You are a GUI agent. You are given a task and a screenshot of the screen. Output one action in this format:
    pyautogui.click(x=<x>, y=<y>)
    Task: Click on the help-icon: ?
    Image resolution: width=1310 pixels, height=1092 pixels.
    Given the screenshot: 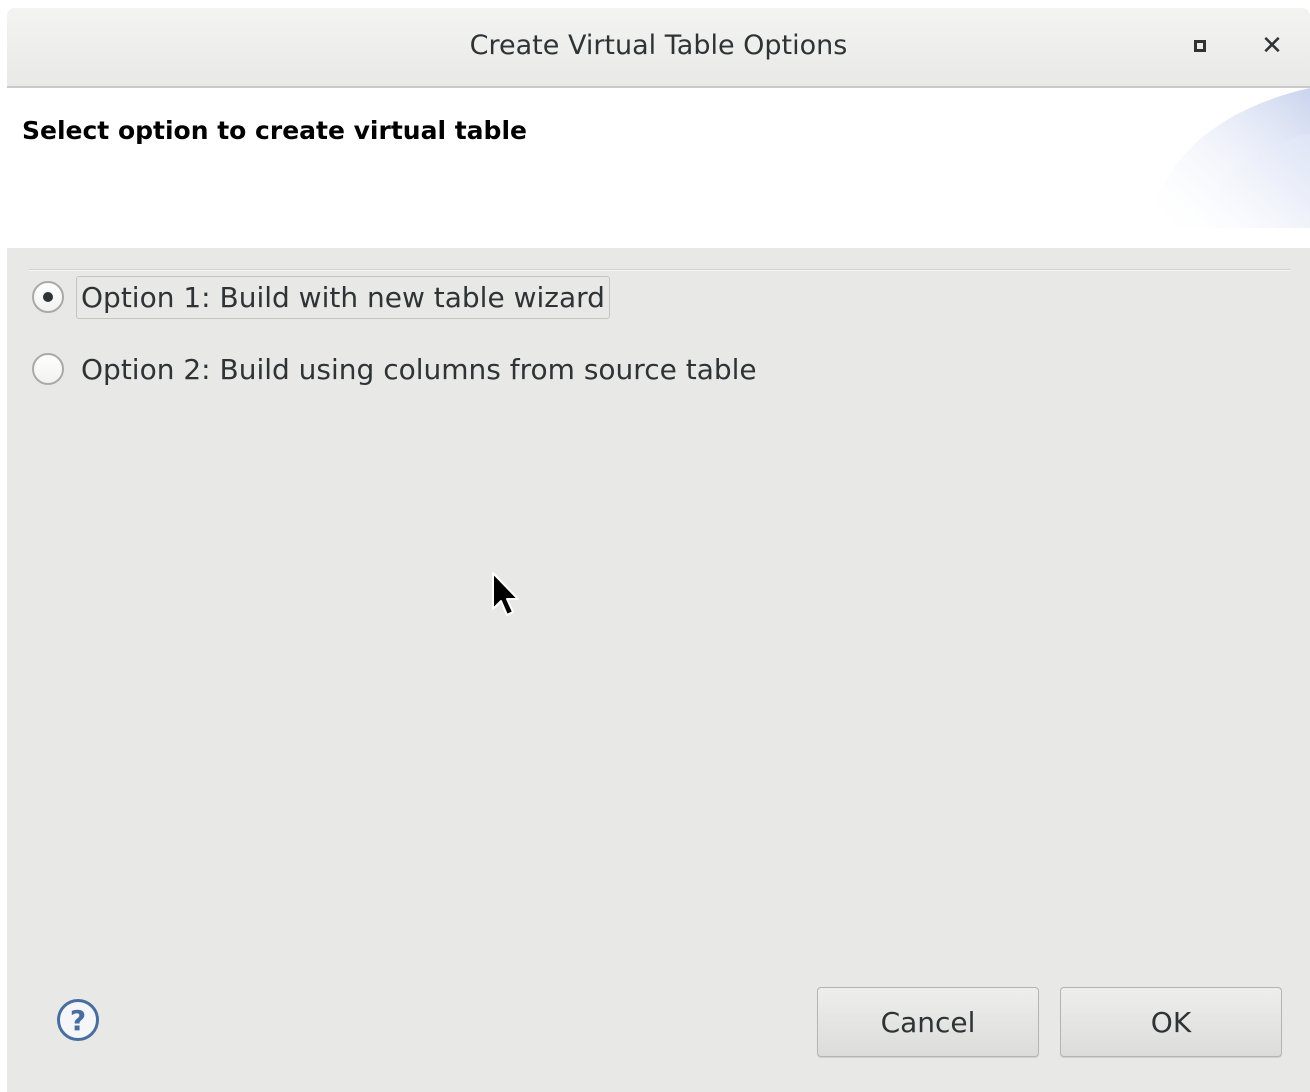 What is the action you would take?
    pyautogui.click(x=78, y=1020)
    